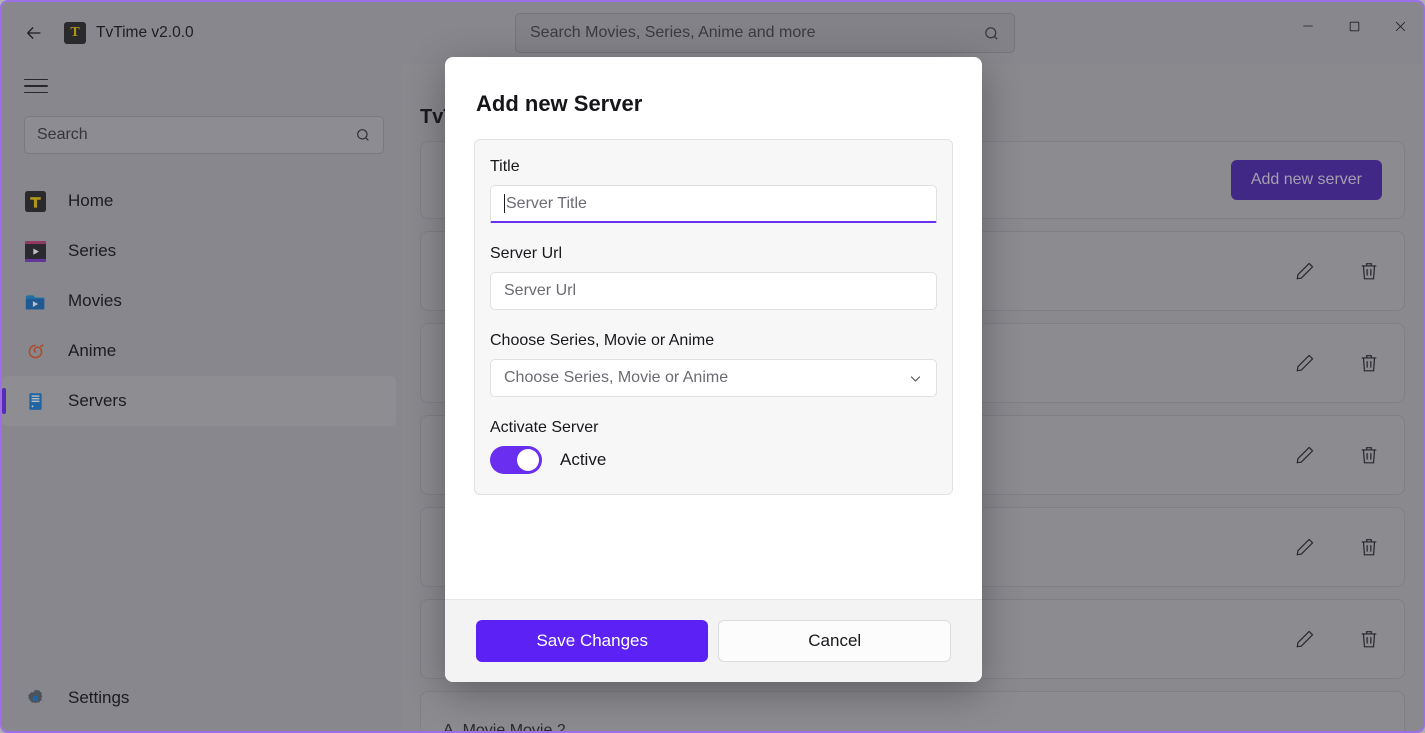 This screenshot has width=1425, height=733. I want to click on title-field-label: Title, so click(505, 166).